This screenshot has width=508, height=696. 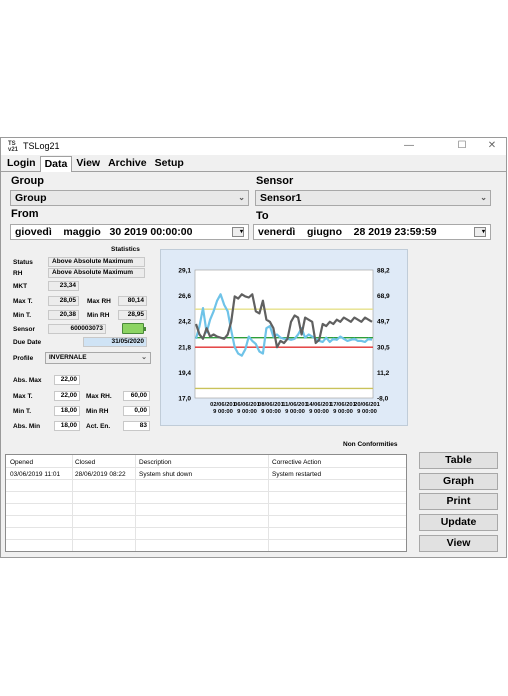 I want to click on profile-label: Profile, so click(x=23, y=358).